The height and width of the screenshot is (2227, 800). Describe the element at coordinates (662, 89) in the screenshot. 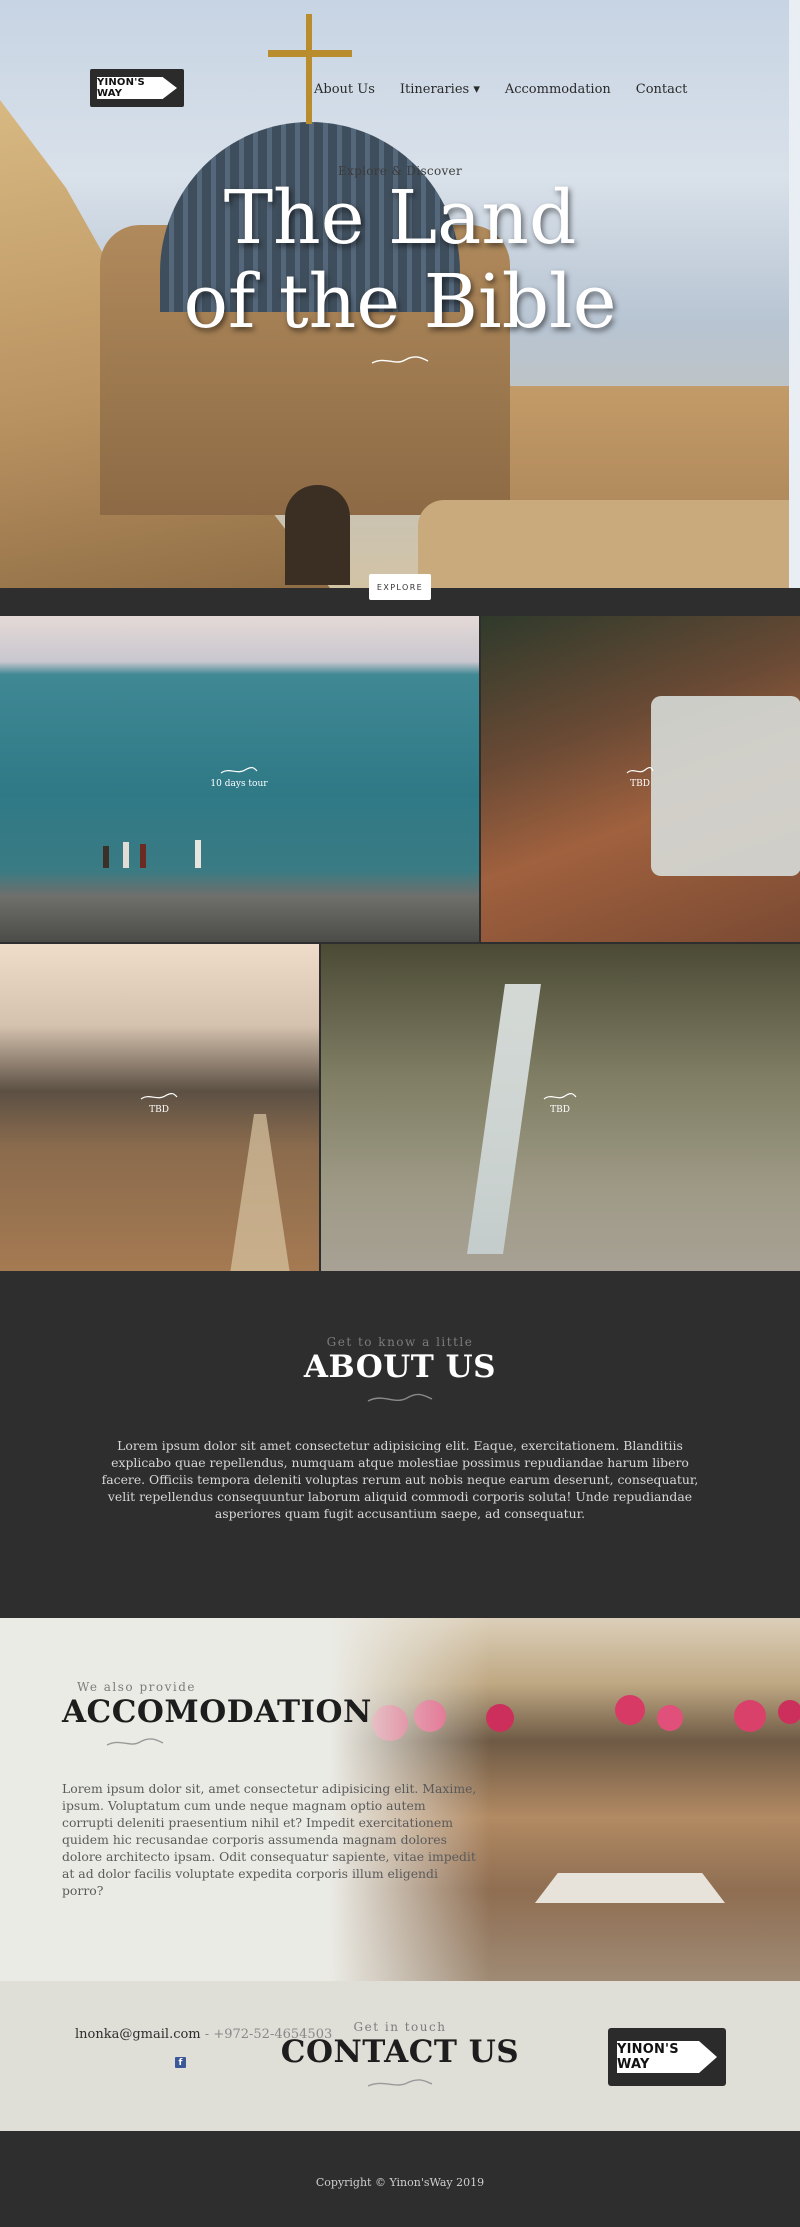

I see `nav-item-contact: Contact` at that location.